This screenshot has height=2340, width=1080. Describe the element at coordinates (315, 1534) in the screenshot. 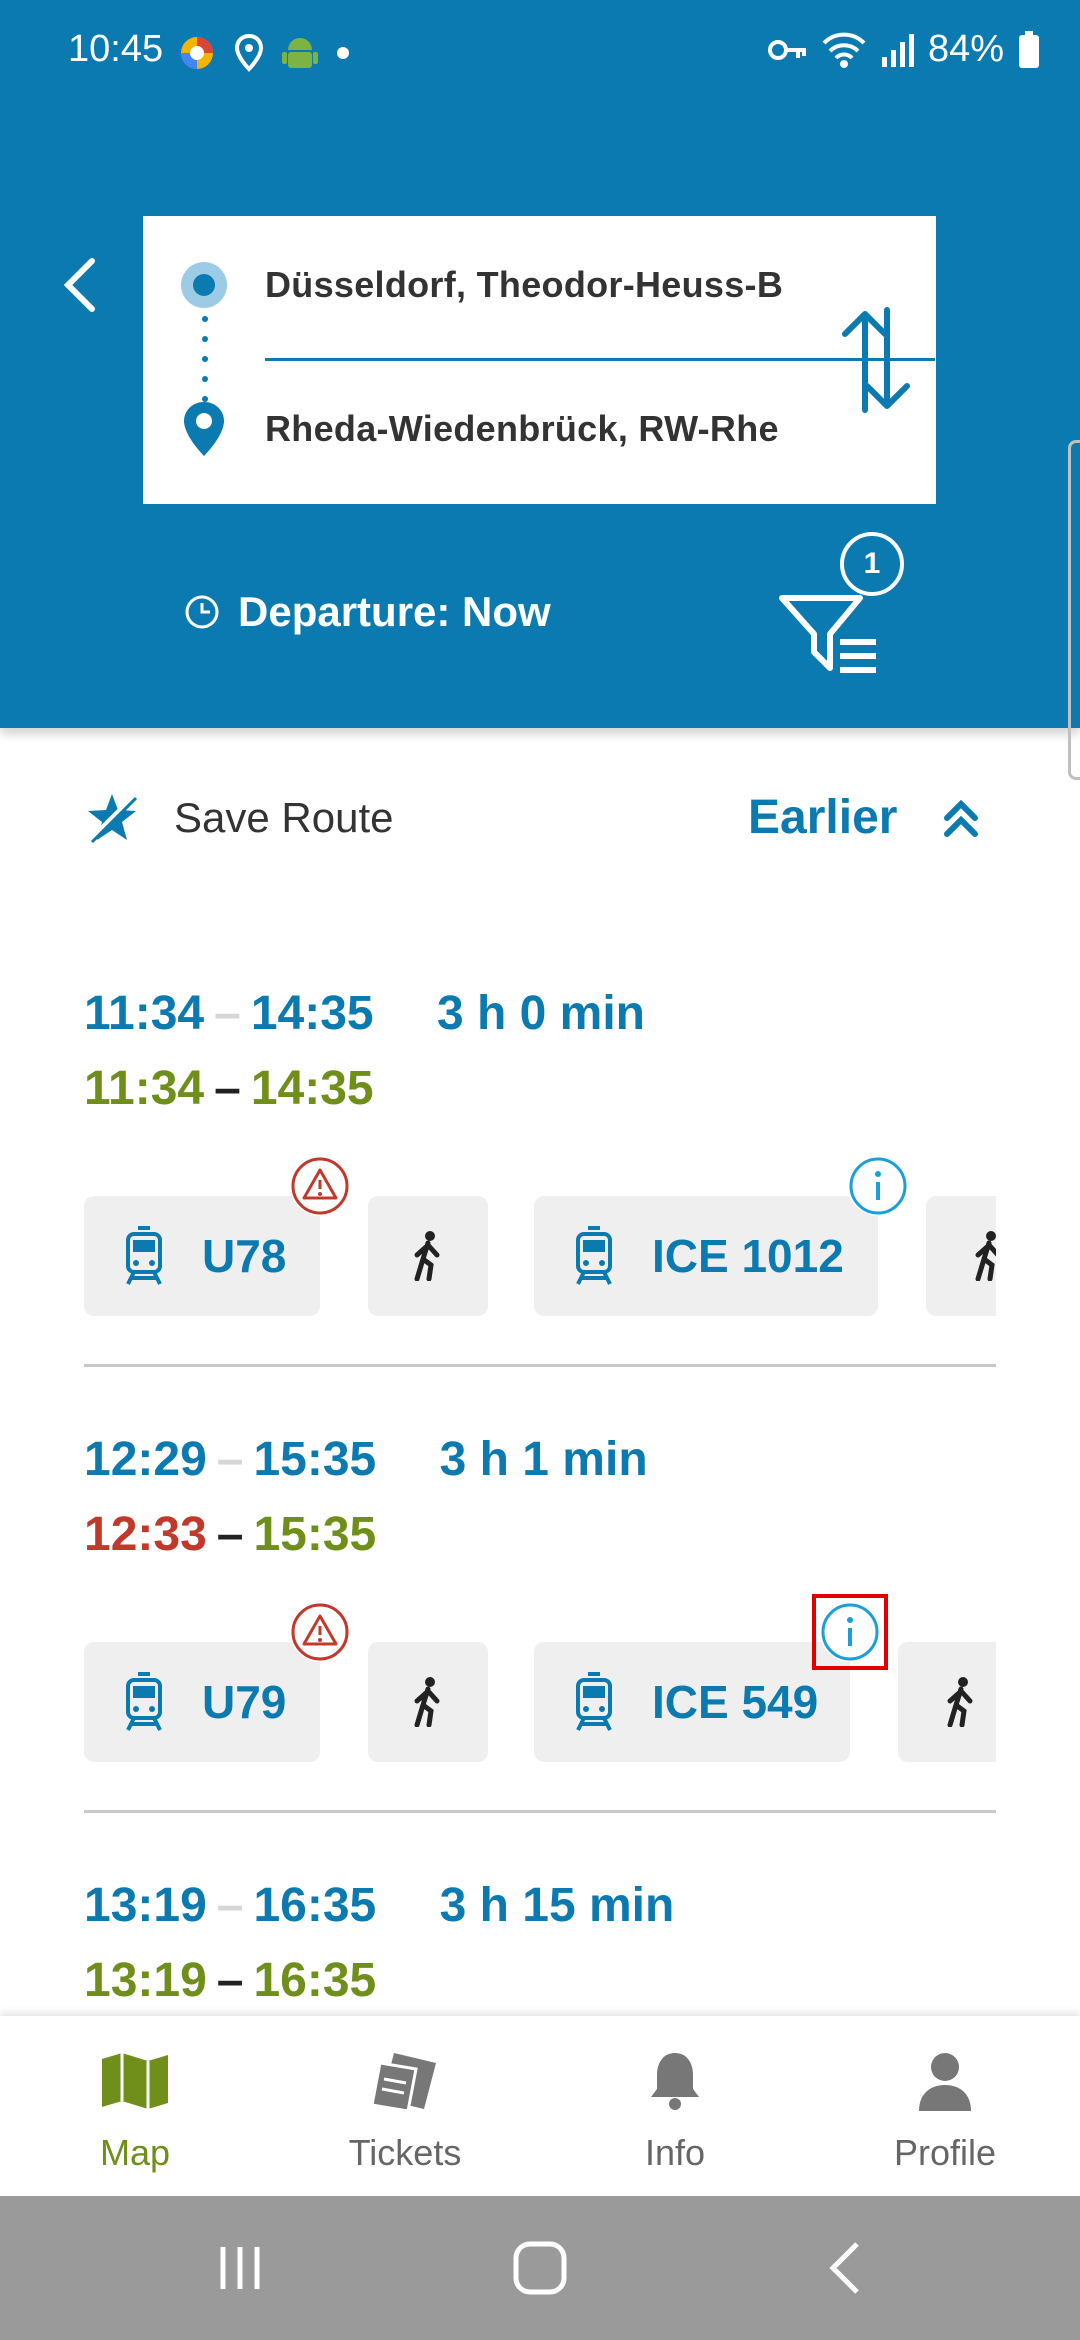

I see `realtime-arrival: 15:35` at that location.